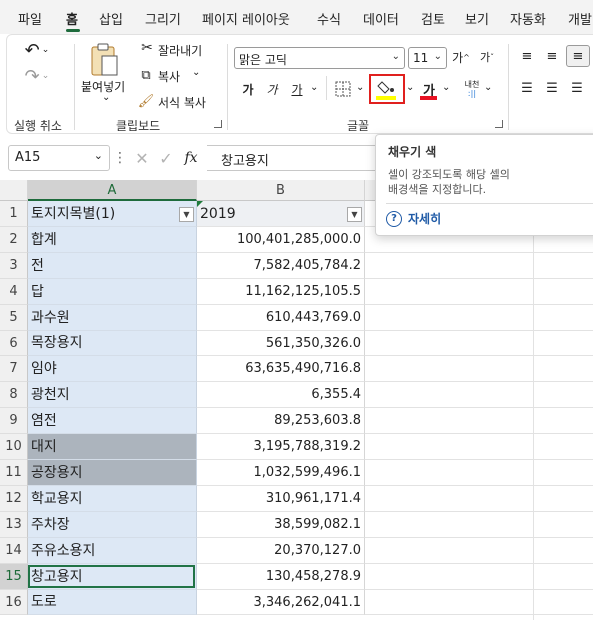  What do you see at coordinates (37, 50) in the screenshot?
I see `undo-icon: ↶ ⌄` at bounding box center [37, 50].